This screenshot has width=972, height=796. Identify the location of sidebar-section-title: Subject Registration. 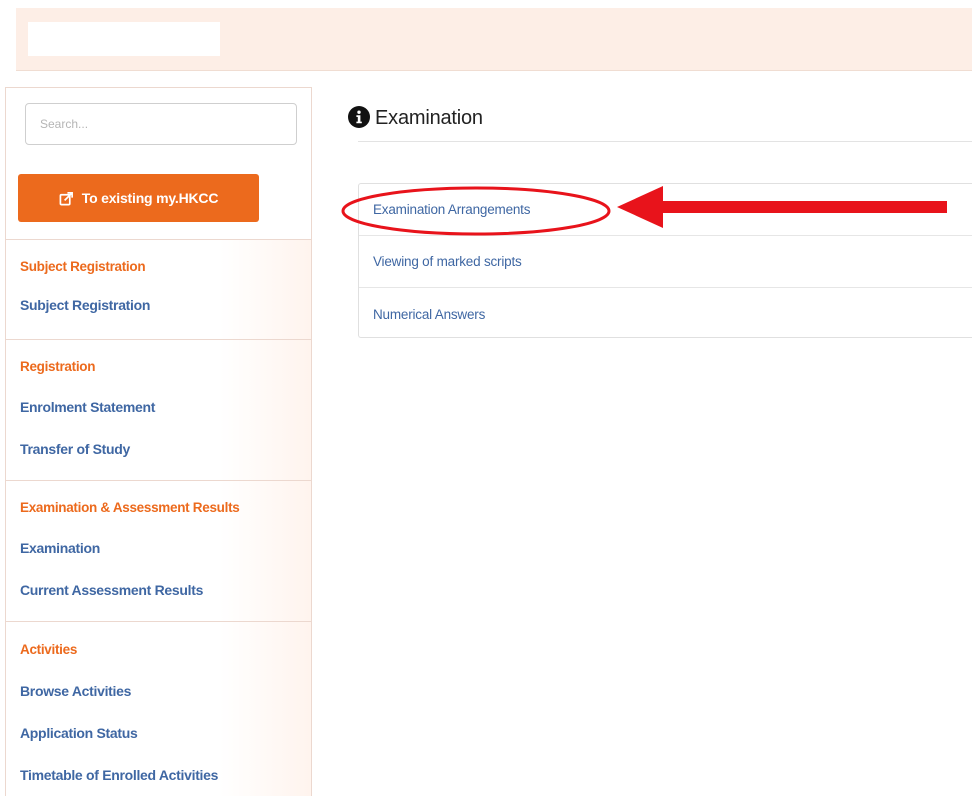
(83, 266).